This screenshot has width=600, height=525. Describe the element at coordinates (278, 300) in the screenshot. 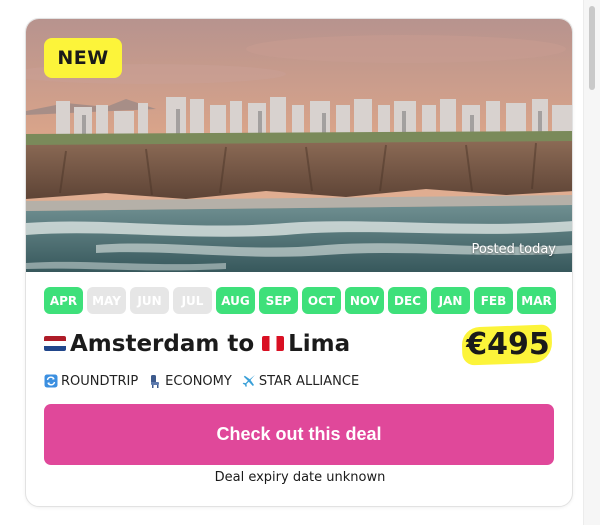

I see `month-pill: SEP` at that location.